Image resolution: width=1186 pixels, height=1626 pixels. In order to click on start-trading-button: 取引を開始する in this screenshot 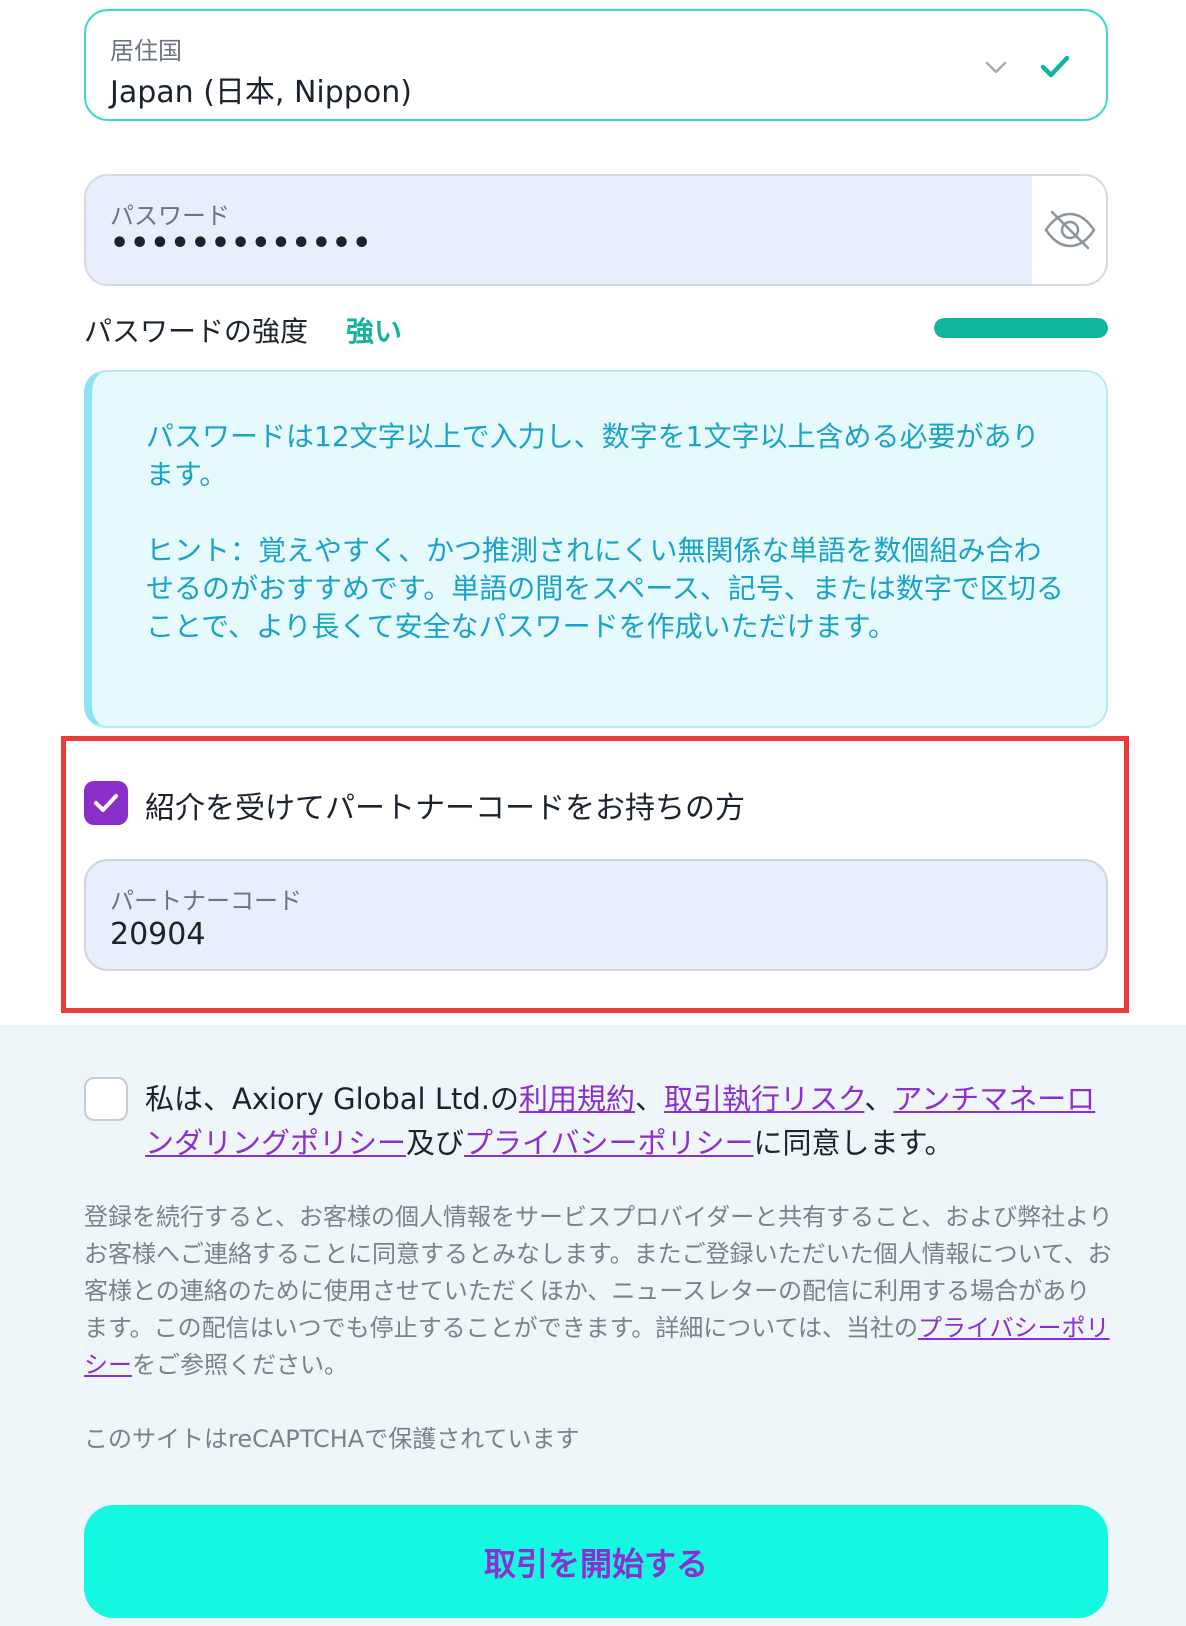, I will do `click(596, 1561)`.